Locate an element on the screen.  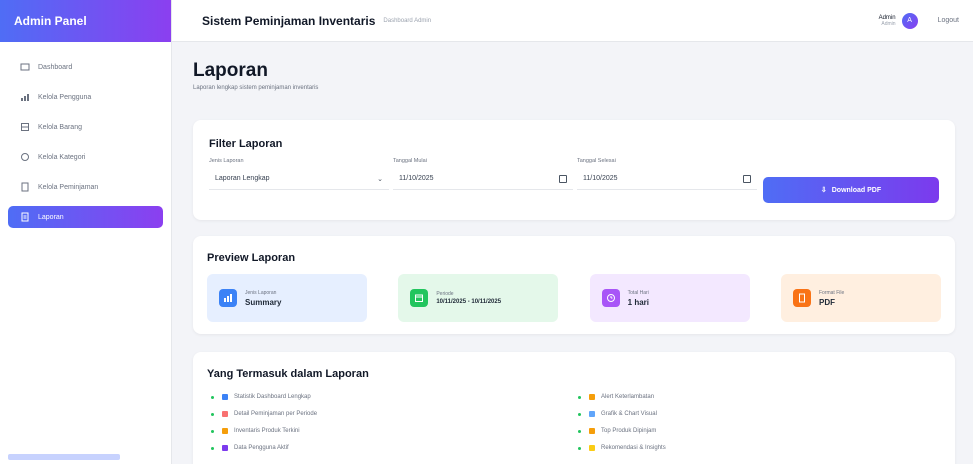
download-icon: ⇩ is located at coordinates (823, 190).